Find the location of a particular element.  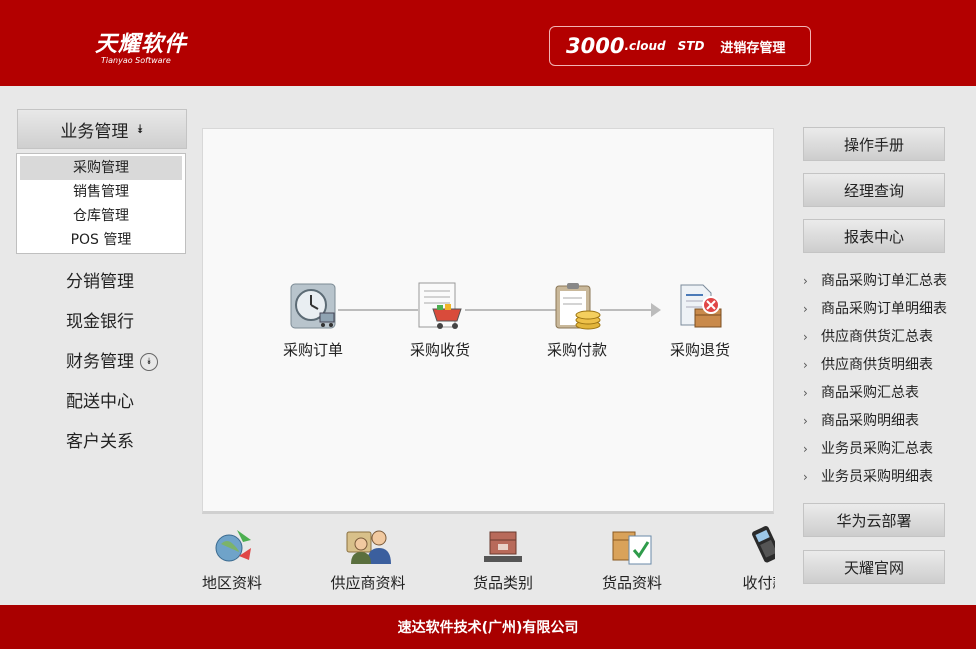

menu-item-label: 客户关系 is located at coordinates (100, 442).